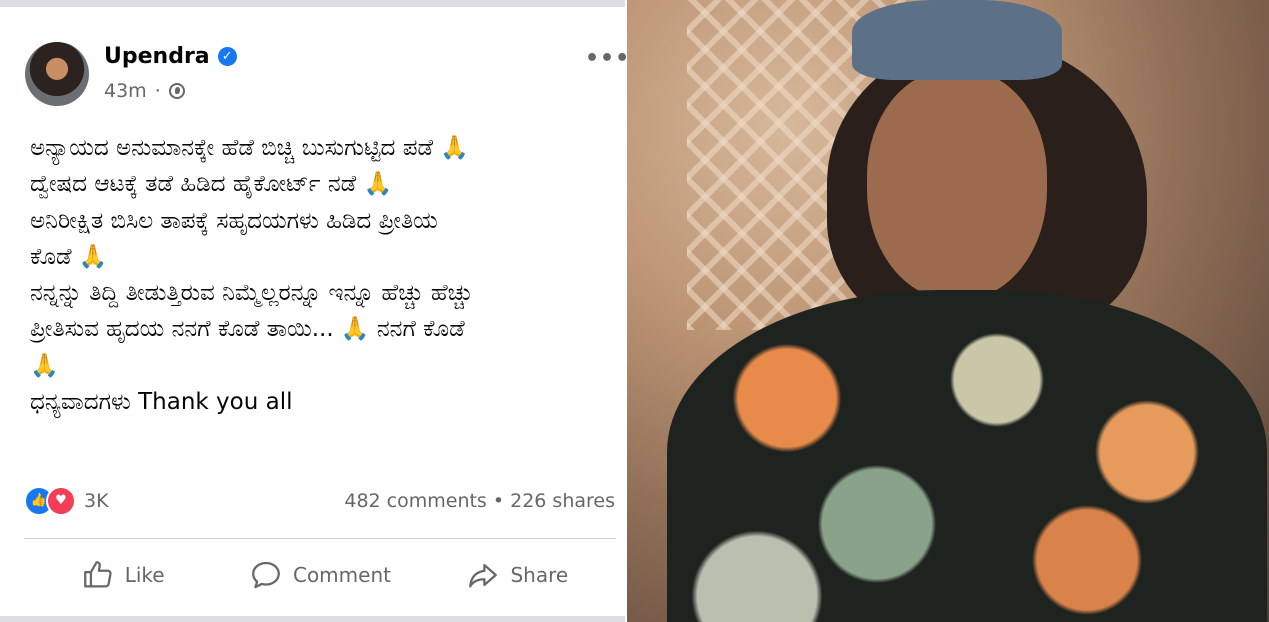 The image size is (1269, 622). I want to click on share-arrow-icon, so click(483, 575).